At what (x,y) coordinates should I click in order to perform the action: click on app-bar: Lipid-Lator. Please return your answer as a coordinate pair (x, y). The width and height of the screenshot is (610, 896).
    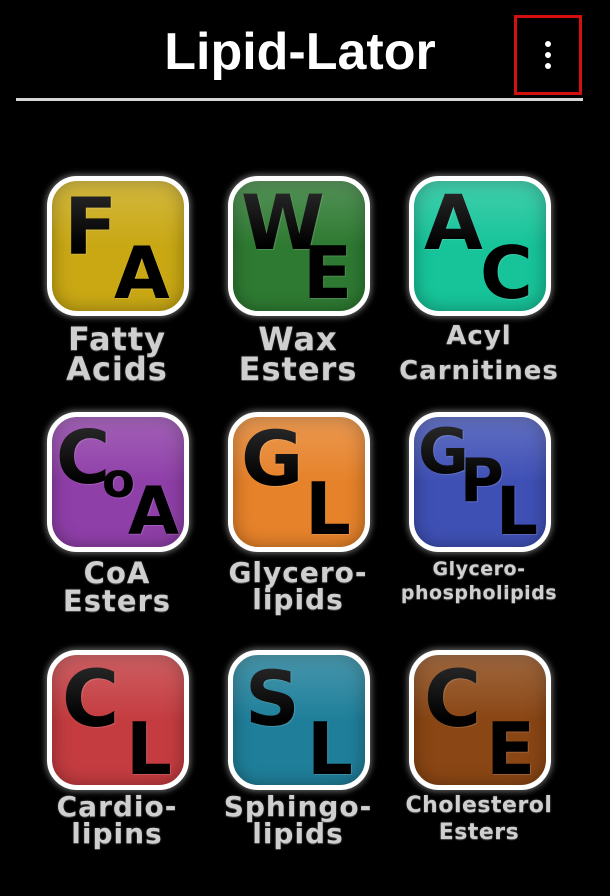
    Looking at the image, I should click on (305, 55).